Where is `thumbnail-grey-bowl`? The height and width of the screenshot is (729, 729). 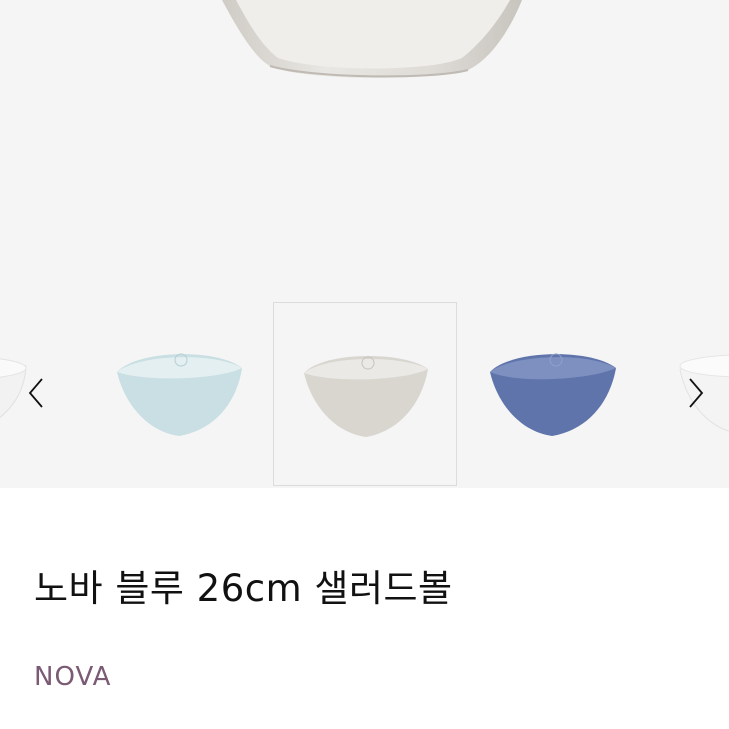 thumbnail-grey-bowl is located at coordinates (365, 394).